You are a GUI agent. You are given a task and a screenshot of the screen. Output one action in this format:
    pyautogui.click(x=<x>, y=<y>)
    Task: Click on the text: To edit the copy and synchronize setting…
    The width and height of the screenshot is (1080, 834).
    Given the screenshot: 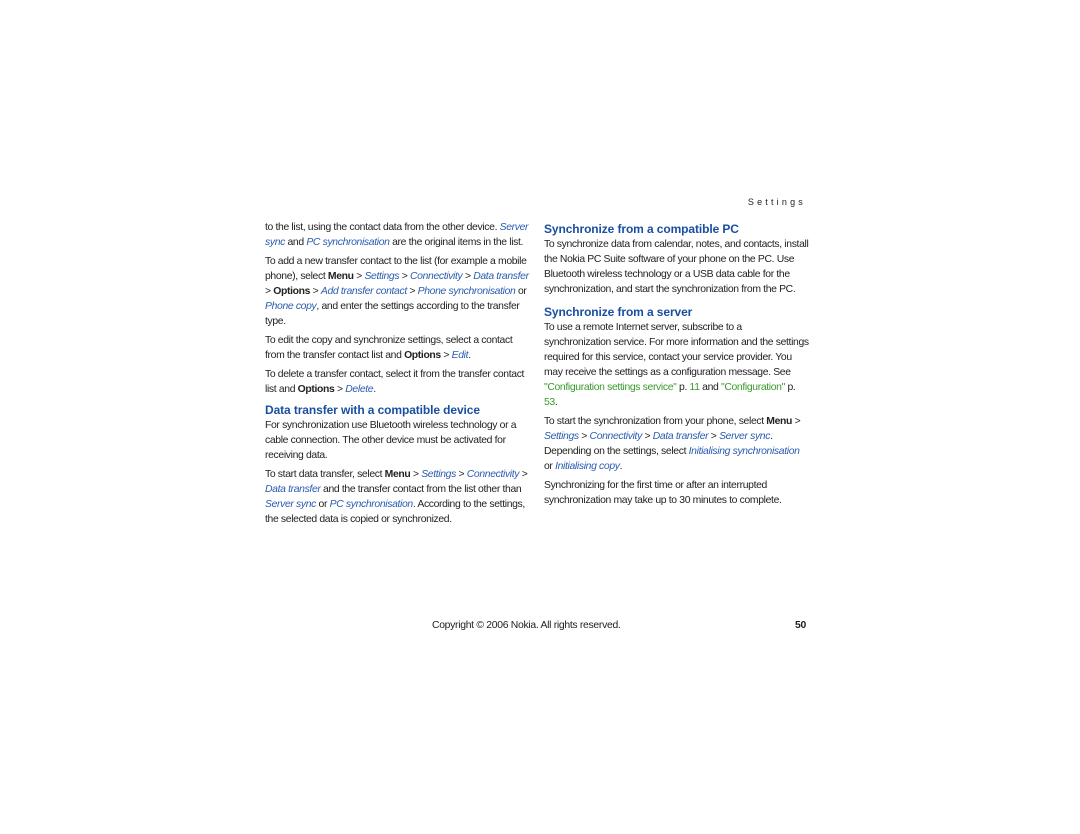 What is the action you would take?
    pyautogui.click(x=389, y=348)
    